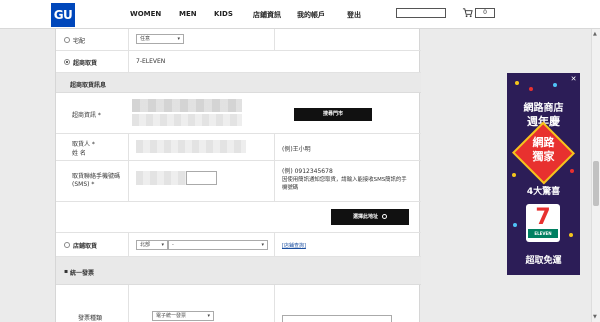 The image size is (600, 322). I want to click on gu-logo: GU, so click(63, 15).